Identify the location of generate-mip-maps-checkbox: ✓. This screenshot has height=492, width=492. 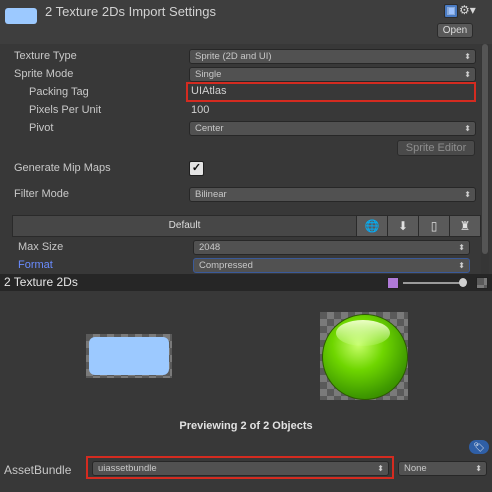
(196, 168).